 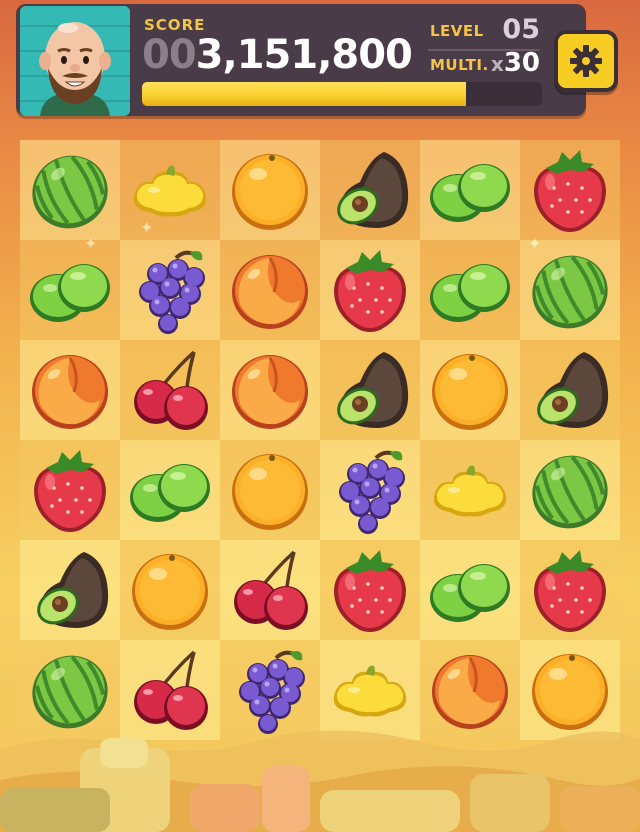 I want to click on level-value: 05, so click(x=521, y=29).